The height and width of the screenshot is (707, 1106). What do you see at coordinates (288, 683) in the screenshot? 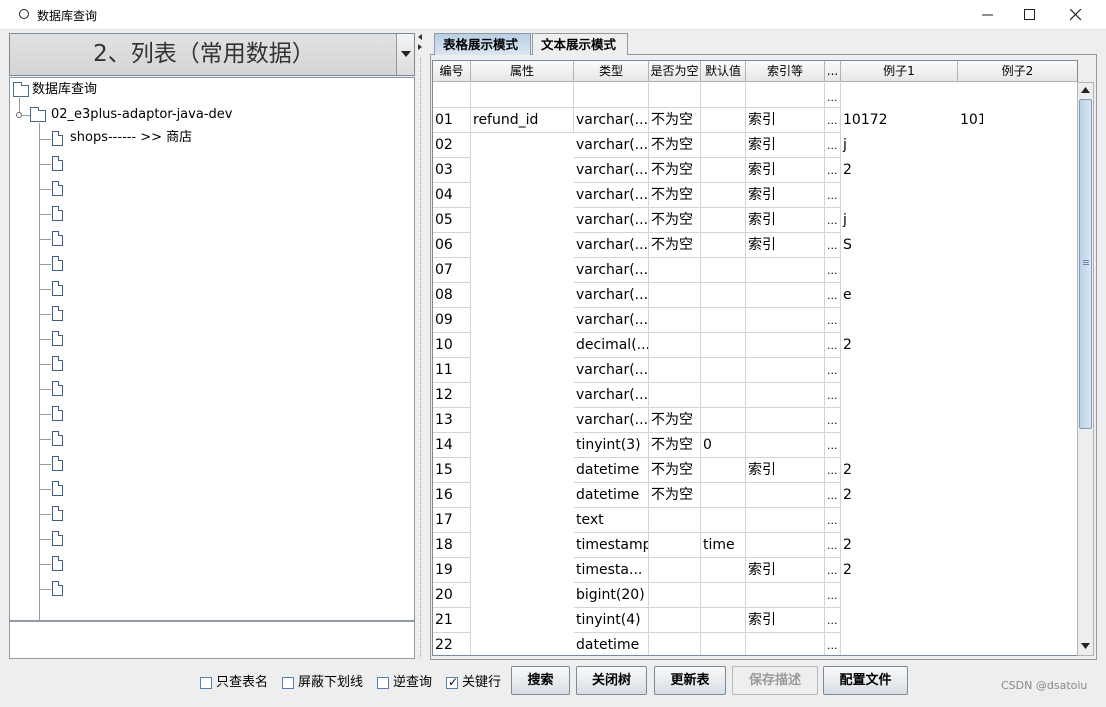
I see `checkbox-box` at bounding box center [288, 683].